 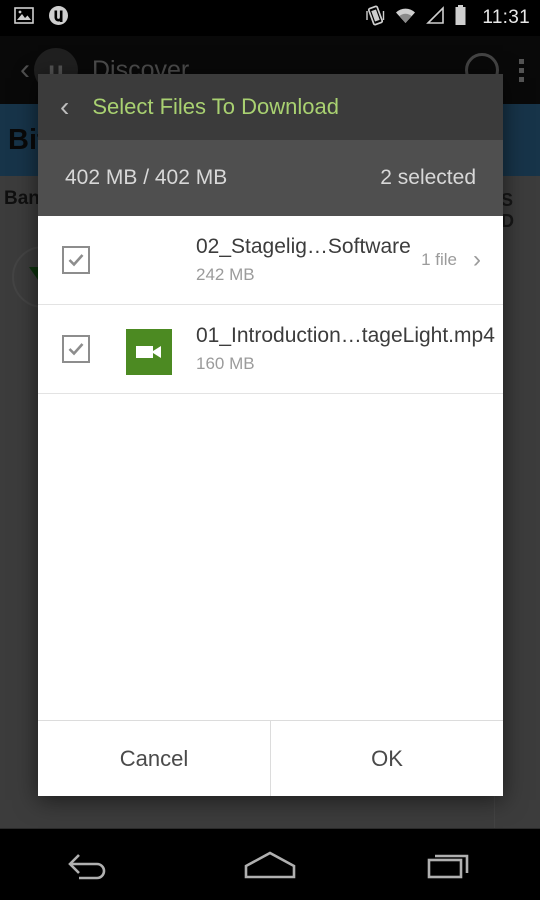 What do you see at coordinates (149, 352) in the screenshot?
I see `video-file-icon` at bounding box center [149, 352].